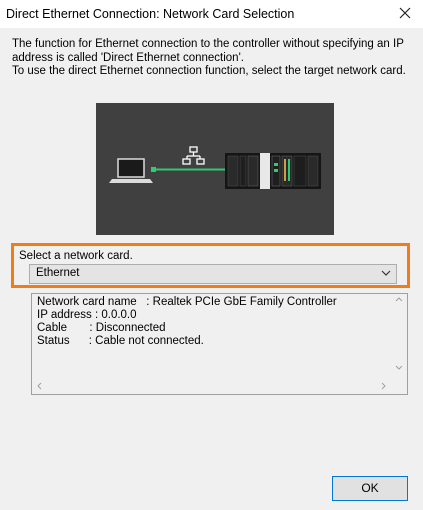  What do you see at coordinates (76, 256) in the screenshot?
I see `select-label: Select a network card.` at bounding box center [76, 256].